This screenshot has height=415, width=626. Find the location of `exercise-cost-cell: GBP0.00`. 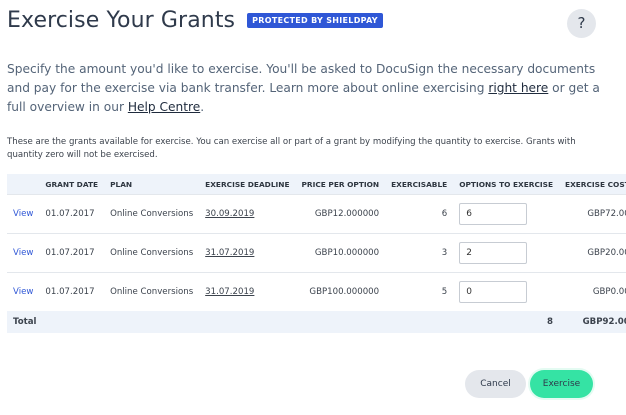

exercise-cost-cell: GBP0.00 is located at coordinates (592, 291).